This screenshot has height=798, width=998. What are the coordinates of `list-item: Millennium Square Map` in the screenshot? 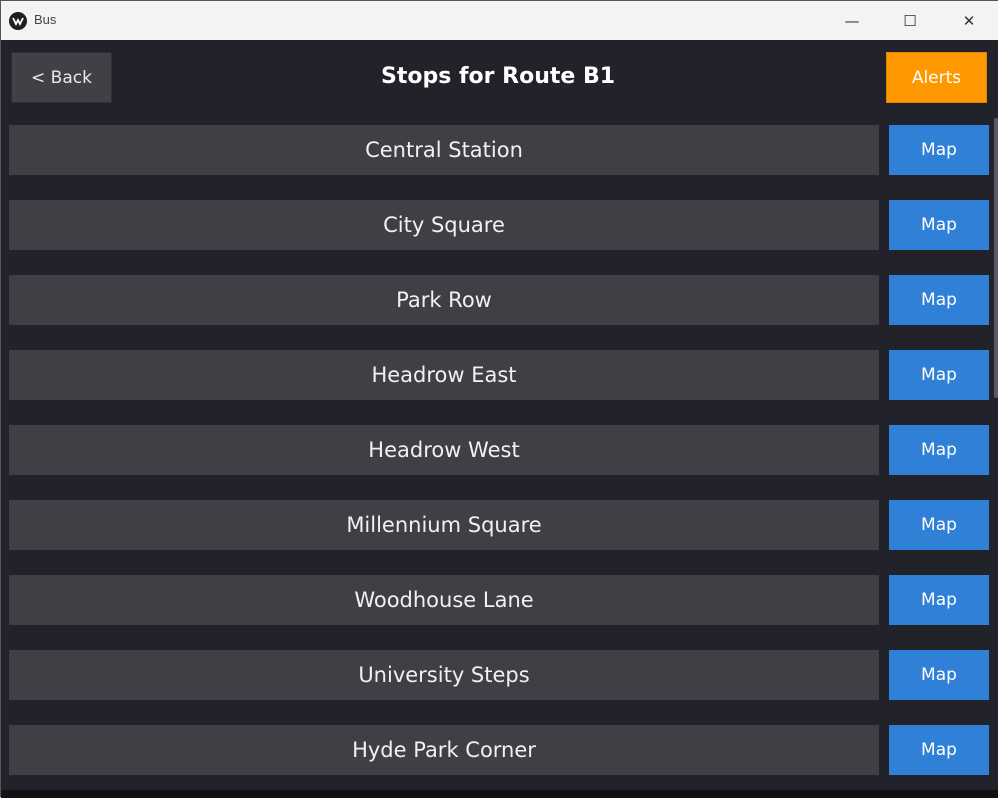 It's located at (499, 525).